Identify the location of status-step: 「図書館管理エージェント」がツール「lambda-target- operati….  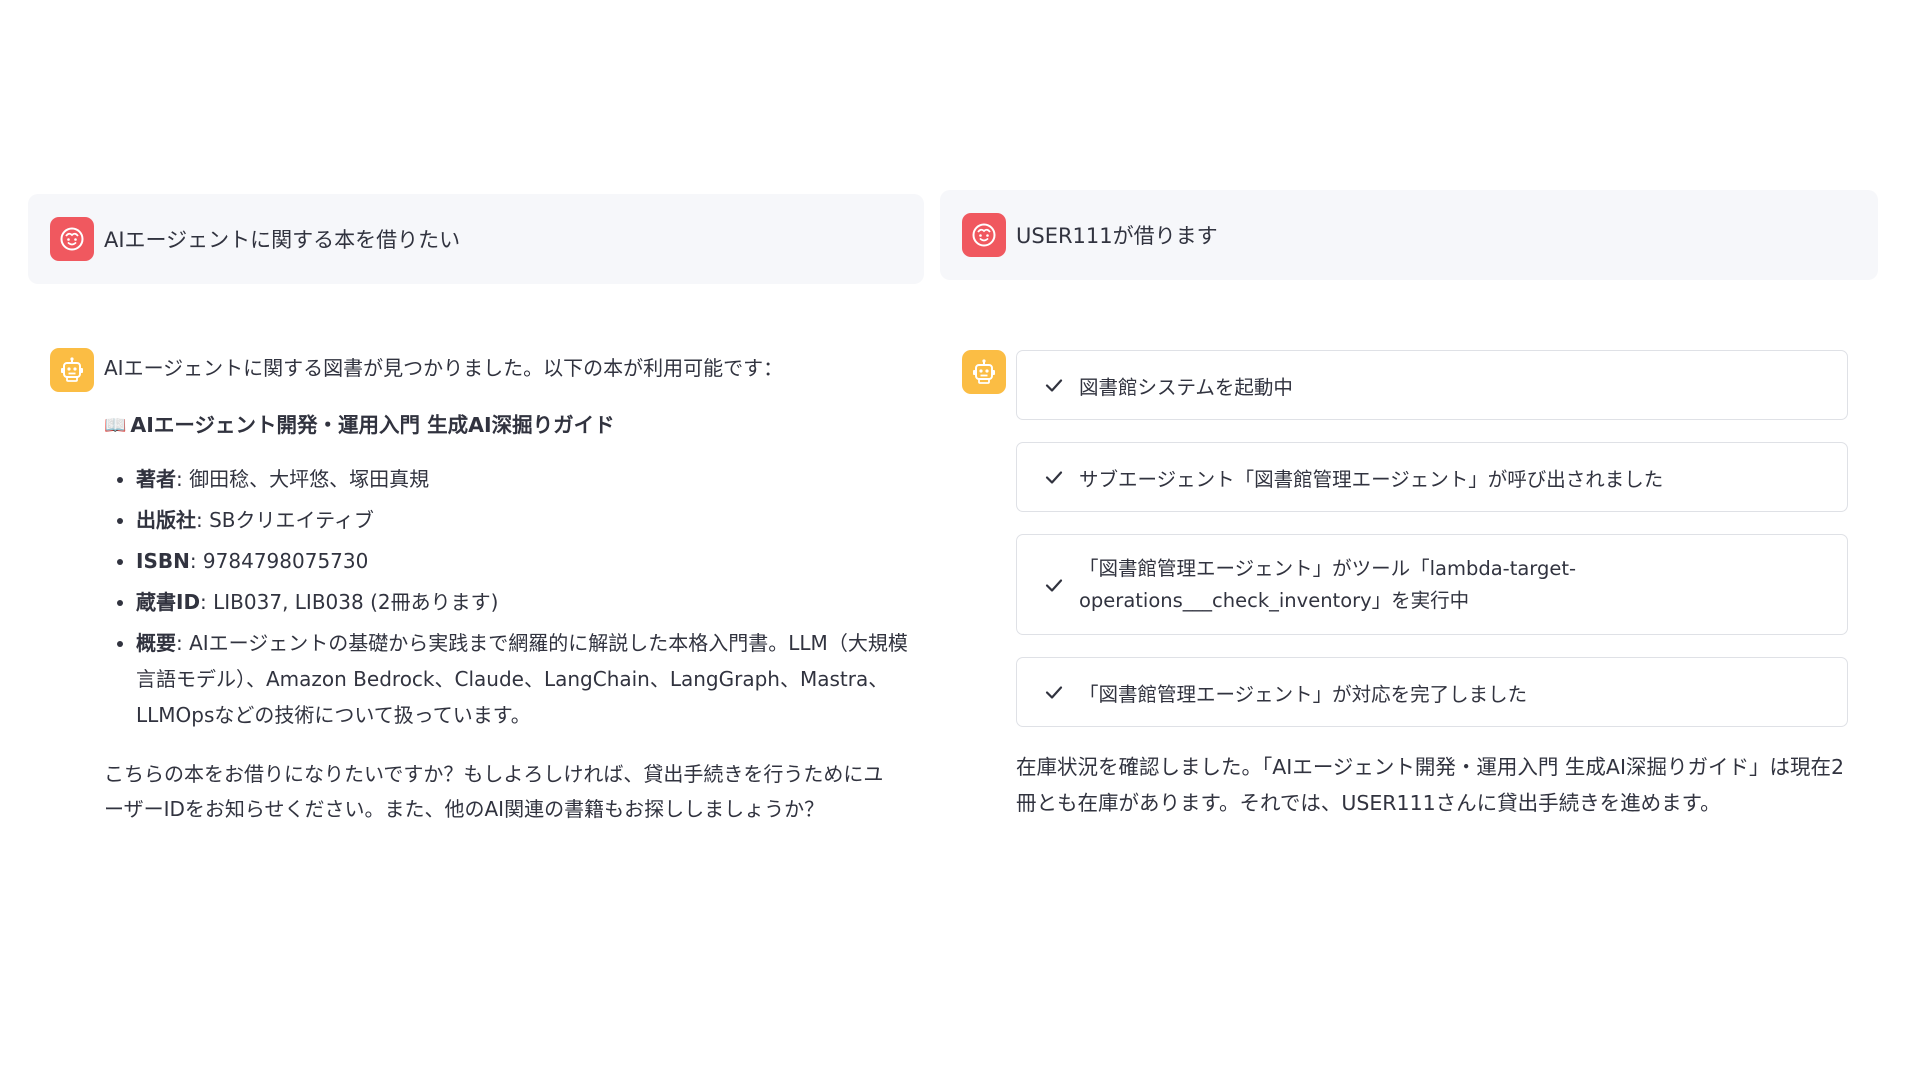
(1432, 584).